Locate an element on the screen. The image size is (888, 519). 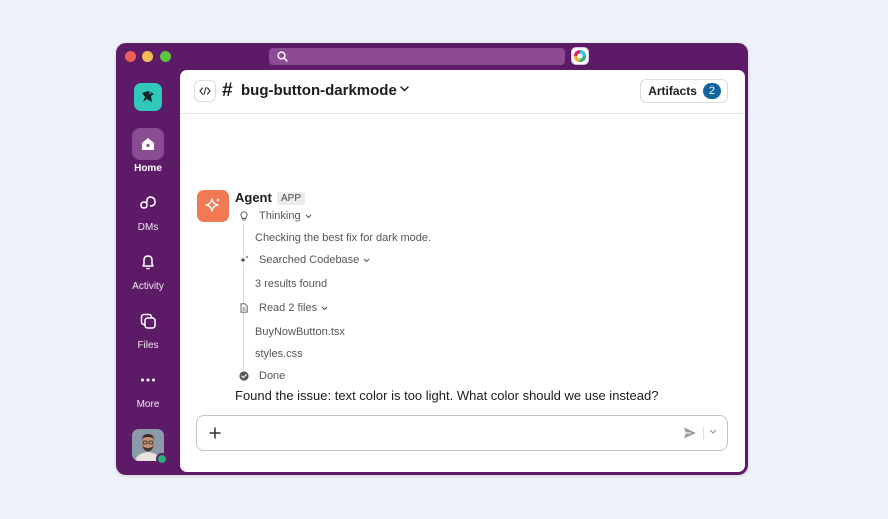
canvas-code-button is located at coordinates (205, 91).